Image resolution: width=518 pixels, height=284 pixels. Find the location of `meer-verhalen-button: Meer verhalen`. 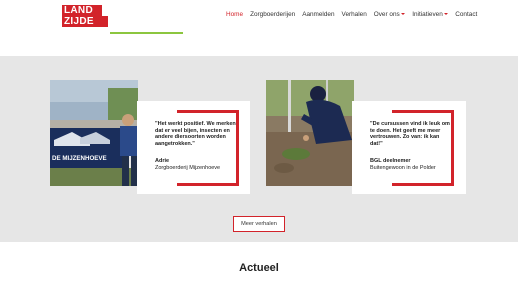

meer-verhalen-button: Meer verhalen is located at coordinates (259, 224).